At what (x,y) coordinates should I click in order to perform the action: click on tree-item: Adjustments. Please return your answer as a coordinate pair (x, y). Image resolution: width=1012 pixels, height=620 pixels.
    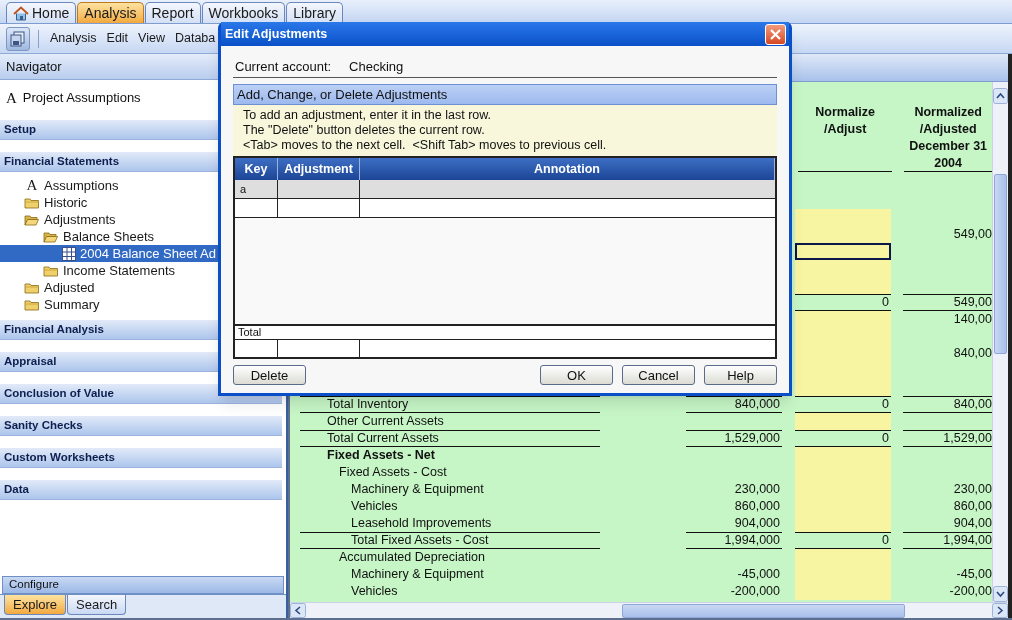
    Looking at the image, I should click on (143, 219).